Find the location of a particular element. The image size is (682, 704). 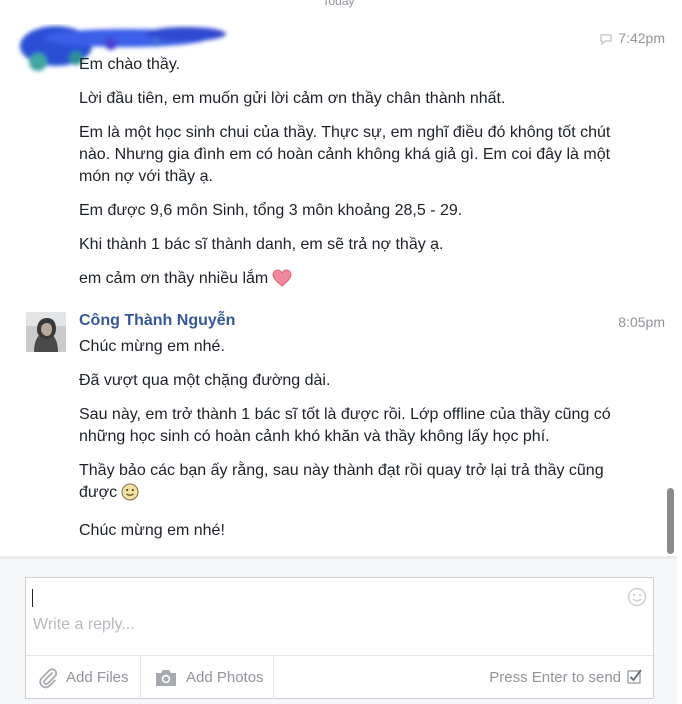

press-enter-label: Press Enter to send is located at coordinates (555, 677).